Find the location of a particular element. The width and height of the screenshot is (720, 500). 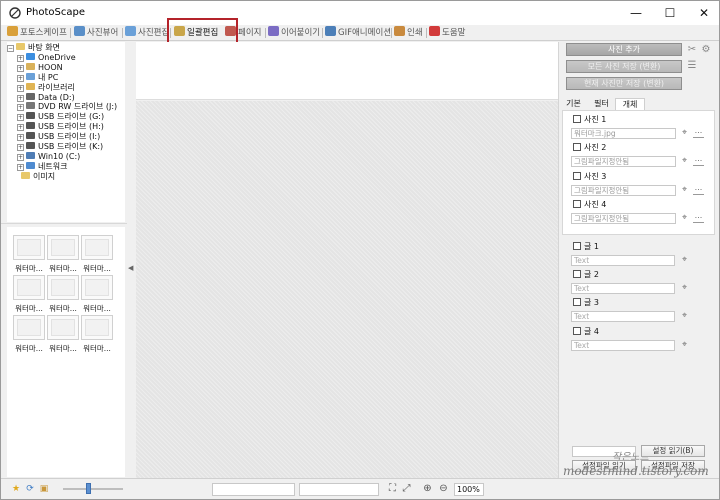

tab-viewer: 사진뷰어 is located at coordinates (96, 33).